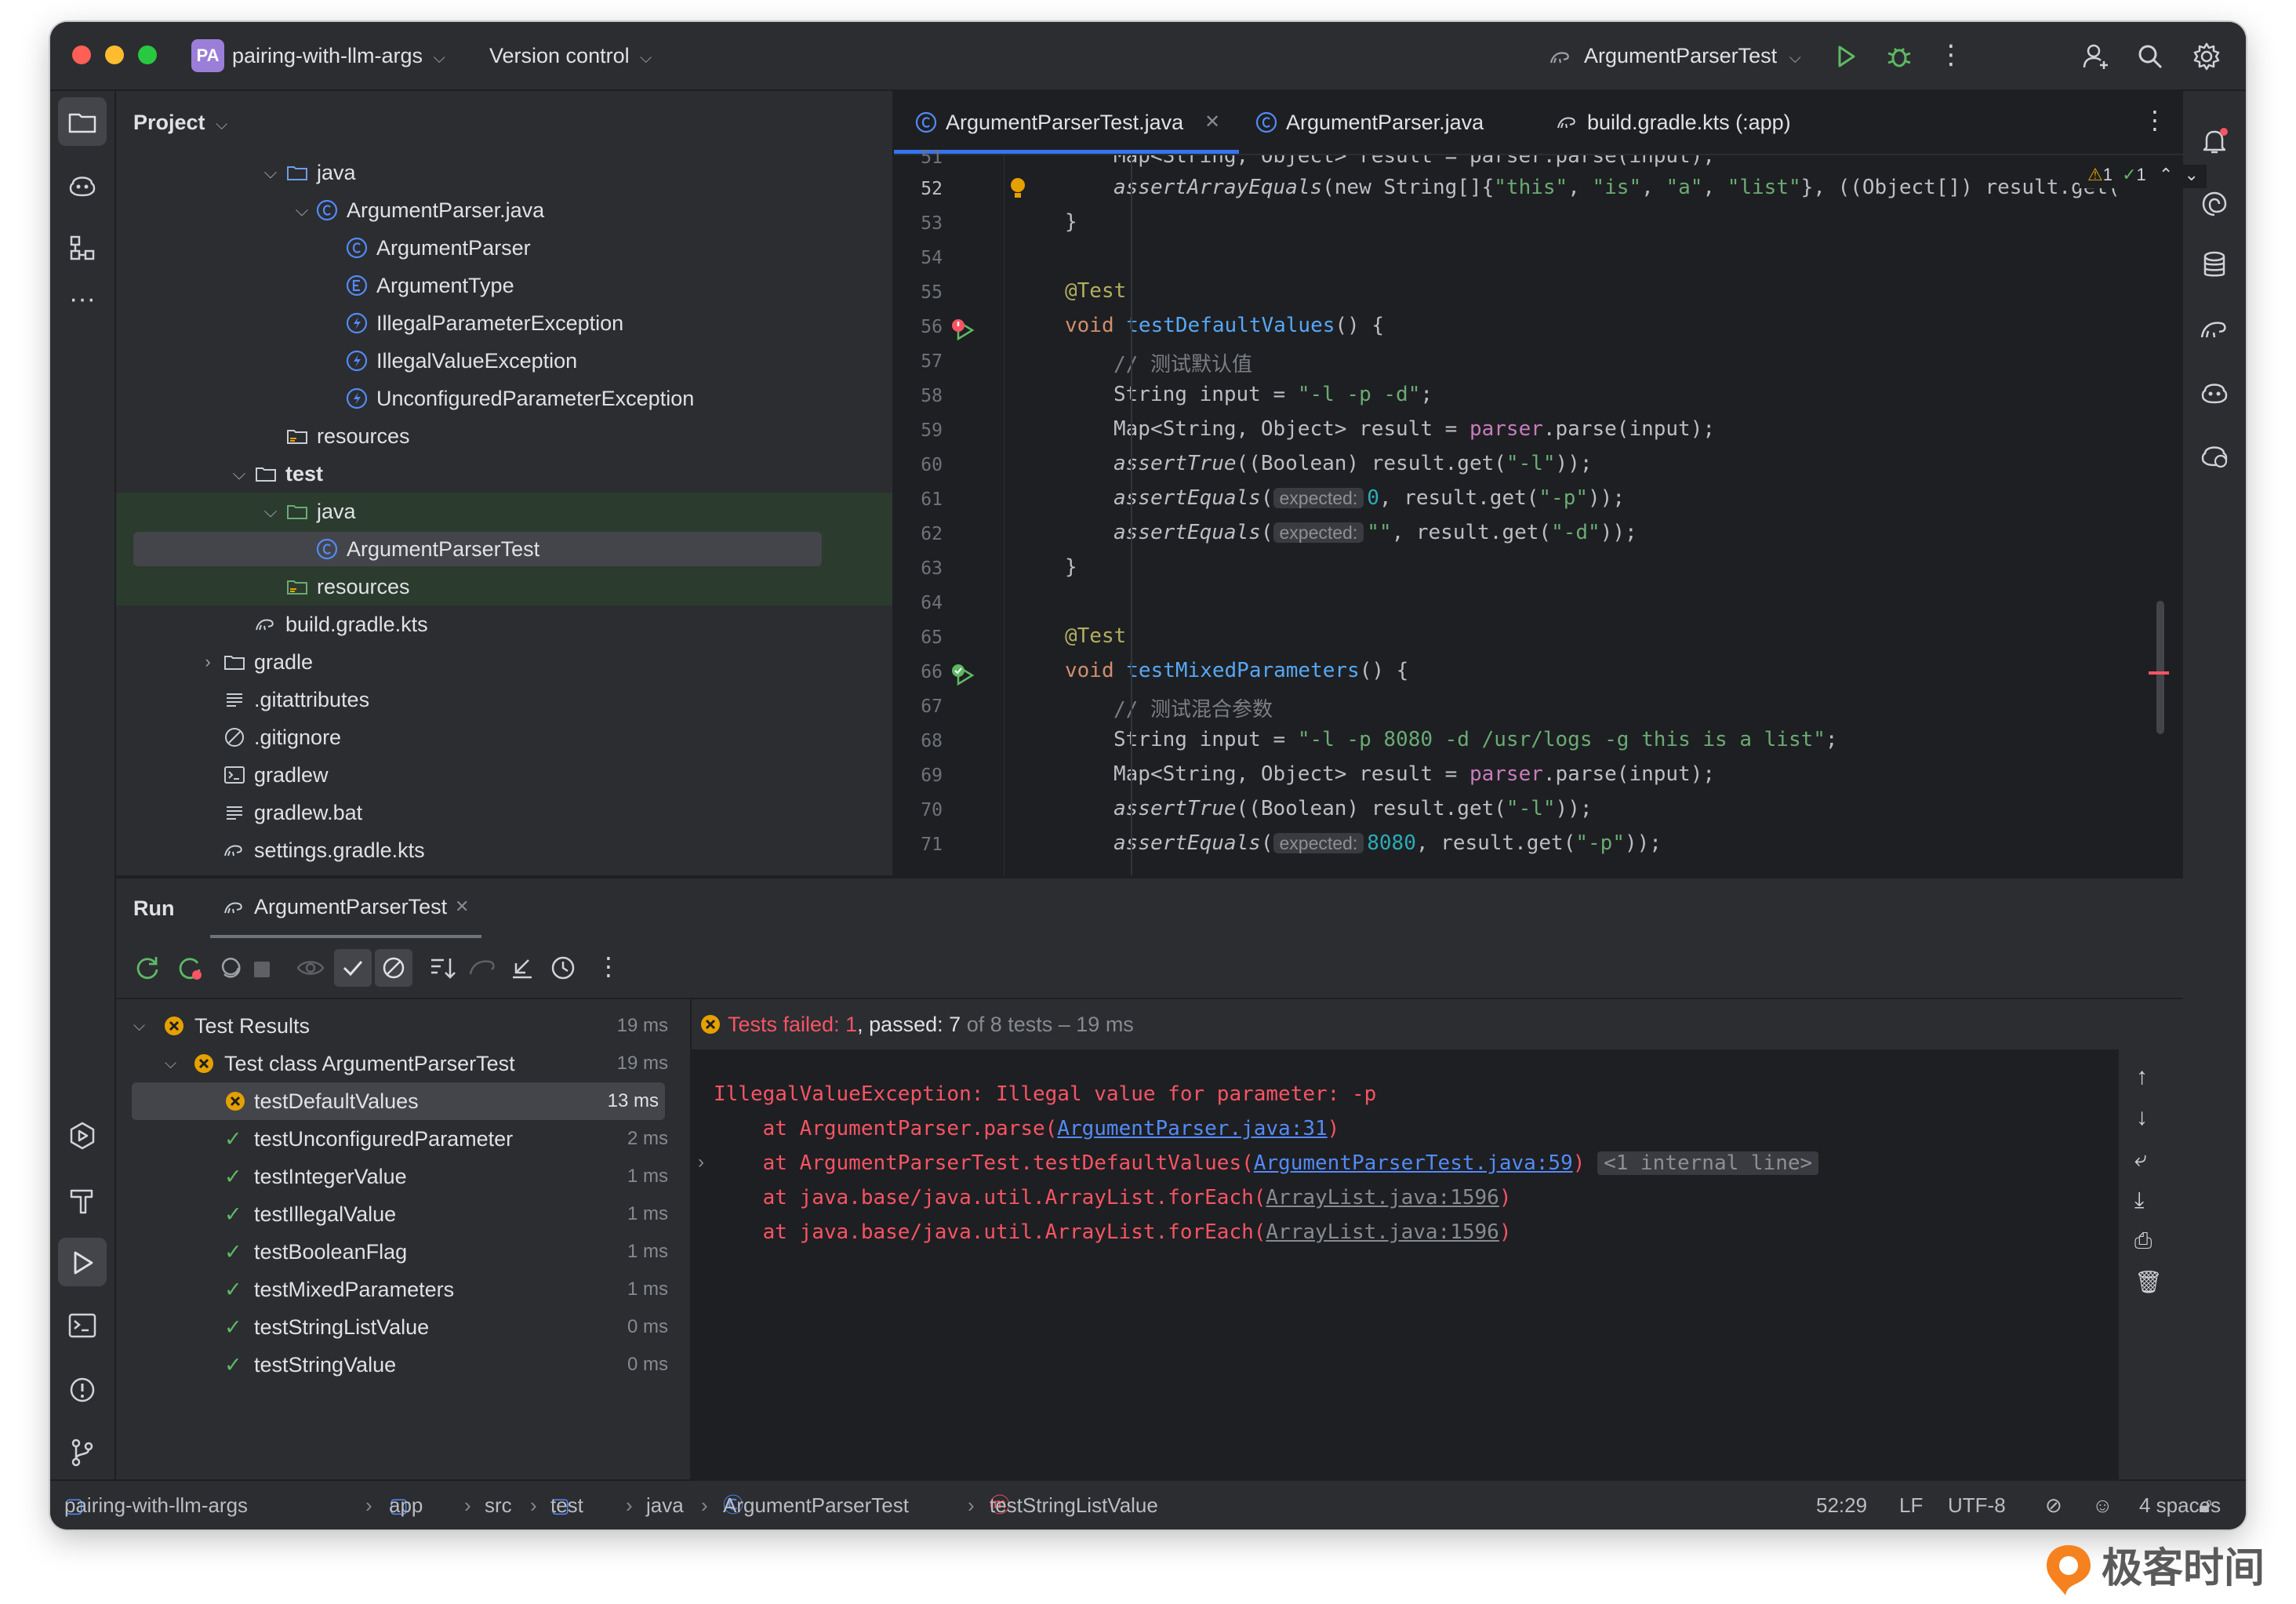  I want to click on chevron-up-icon: ⌃, so click(2166, 174).